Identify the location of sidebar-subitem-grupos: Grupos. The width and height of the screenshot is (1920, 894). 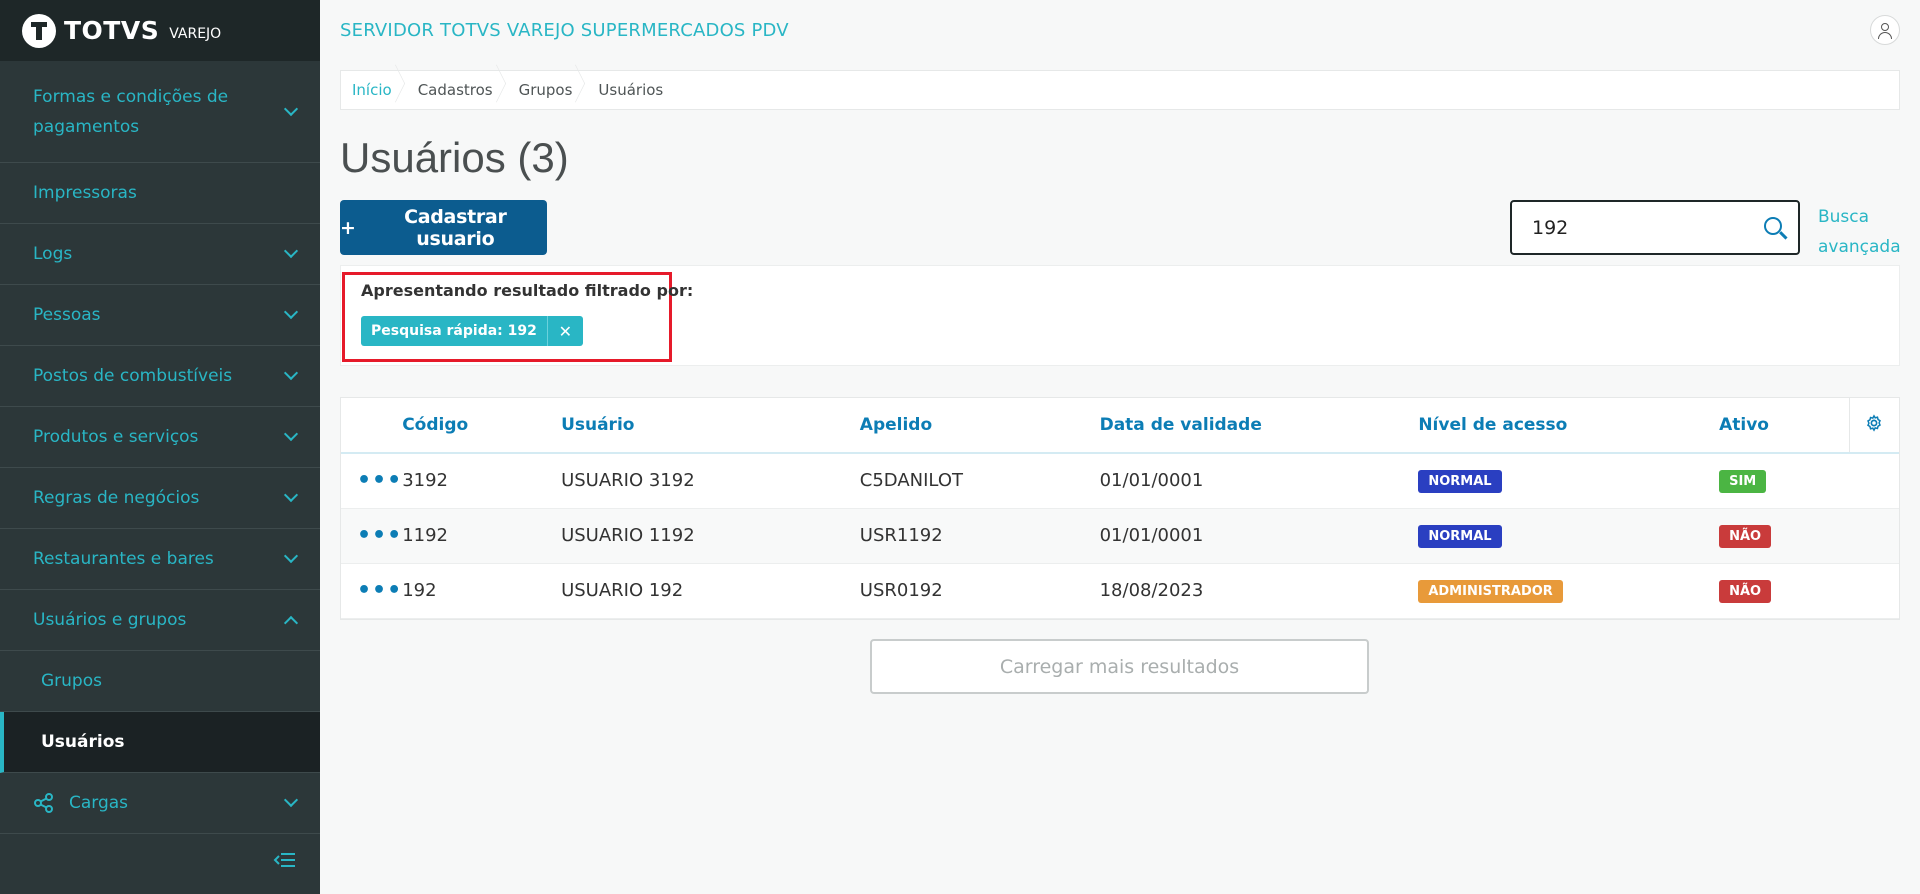
(160, 681).